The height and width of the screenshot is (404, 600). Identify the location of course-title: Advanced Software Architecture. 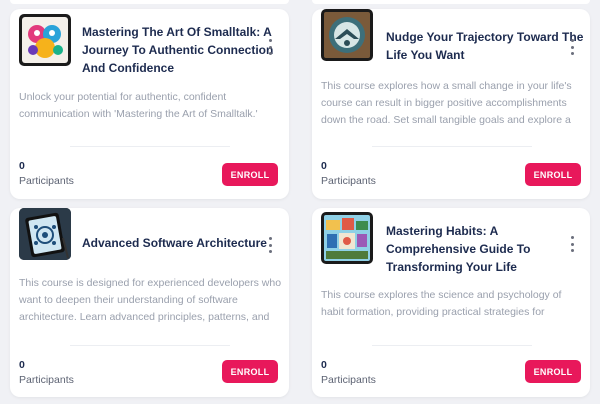
(174, 243).